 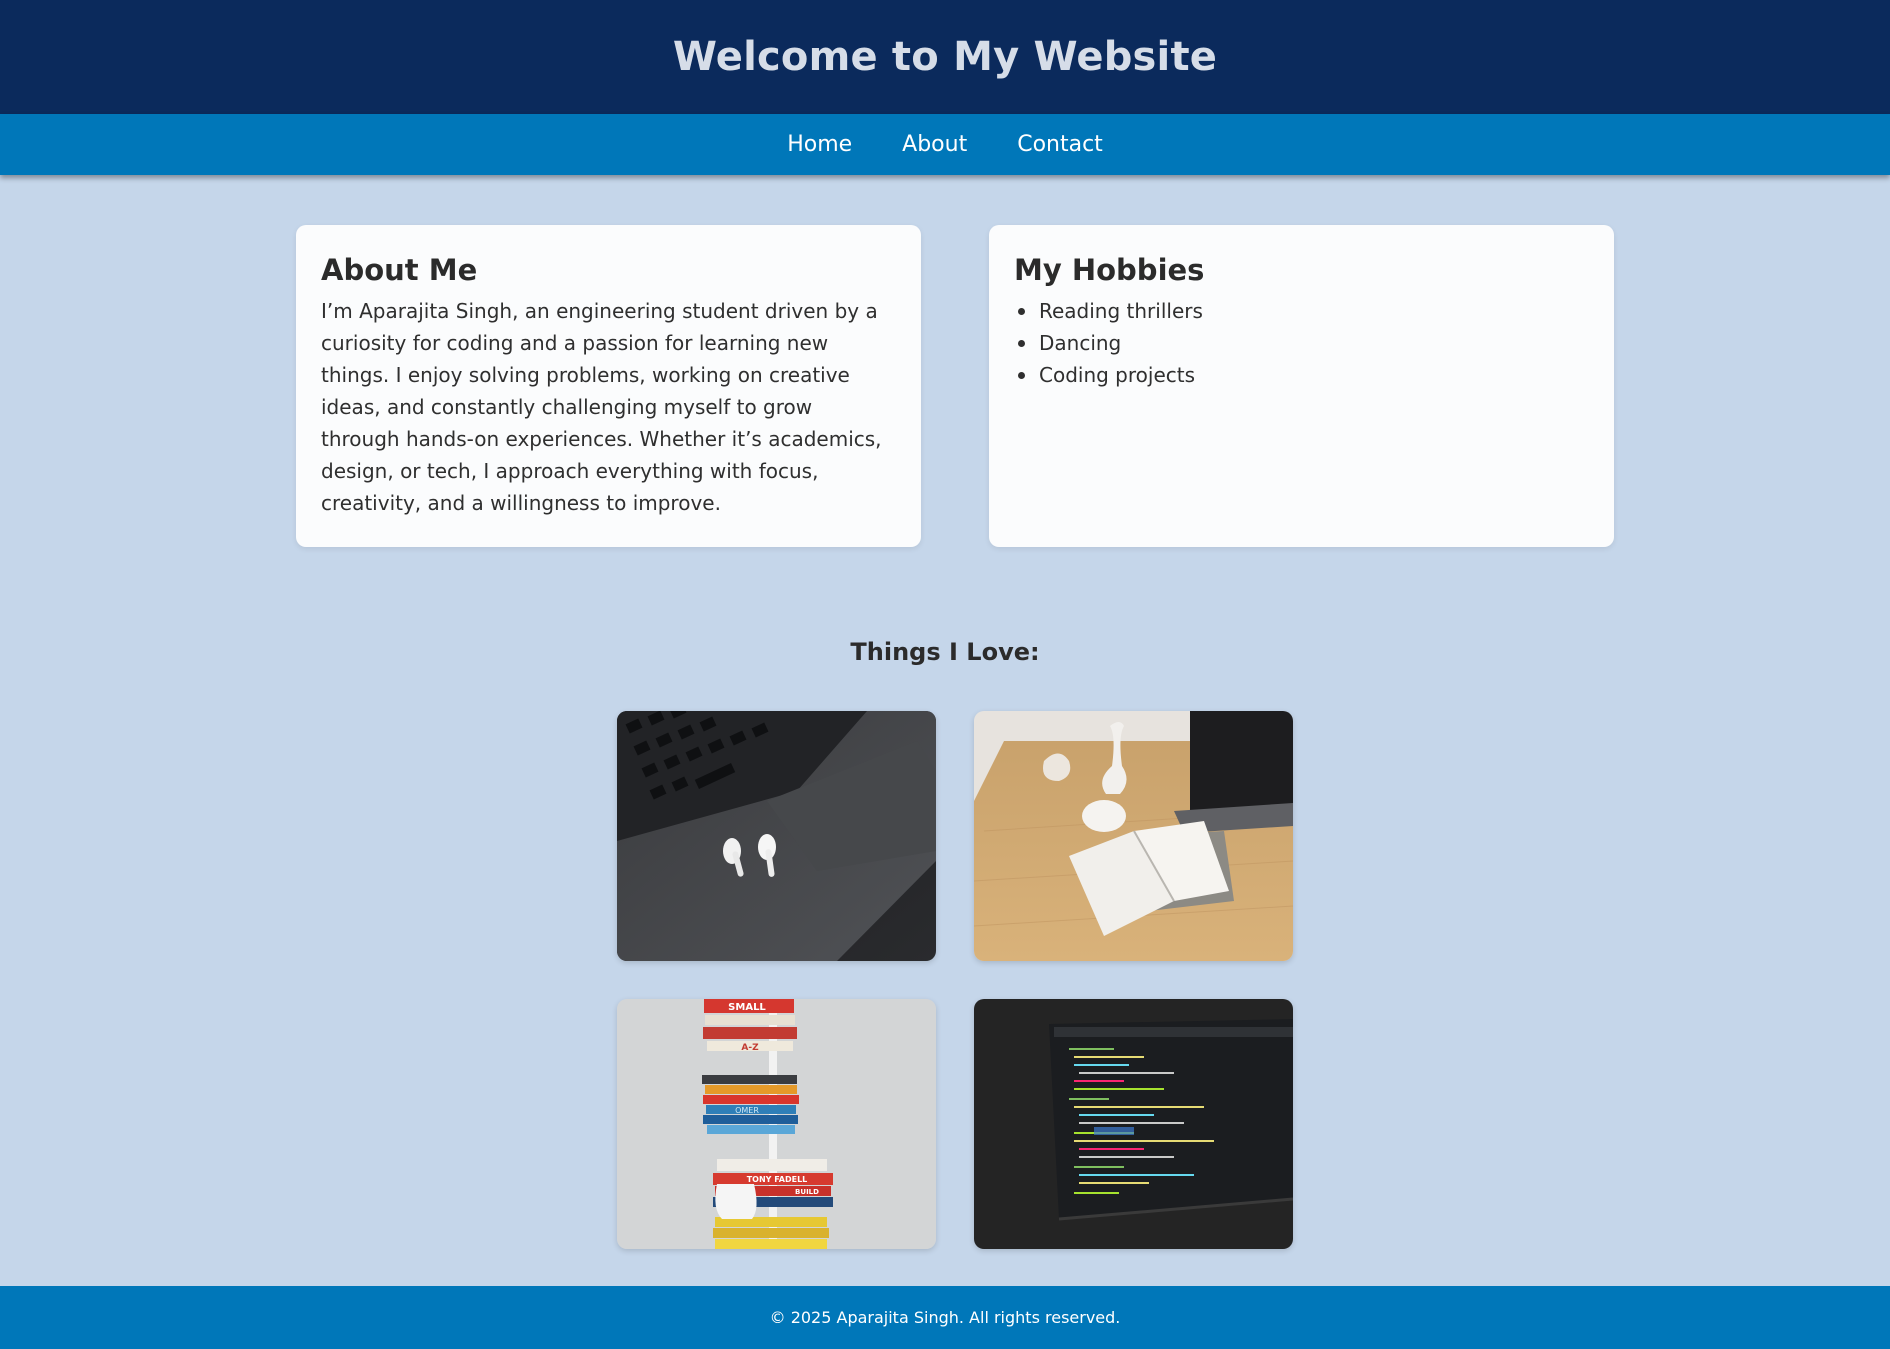 I want to click on book-spine-label: A-Z, so click(x=750, y=1048).